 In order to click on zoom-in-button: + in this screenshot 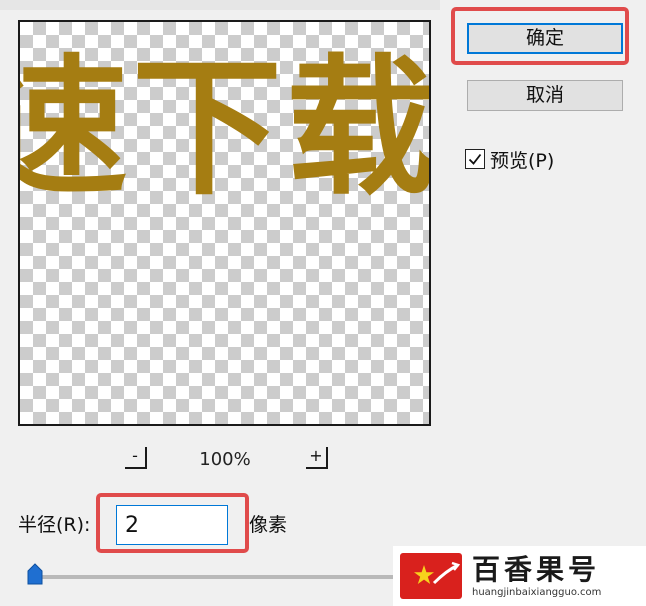, I will do `click(317, 458)`.